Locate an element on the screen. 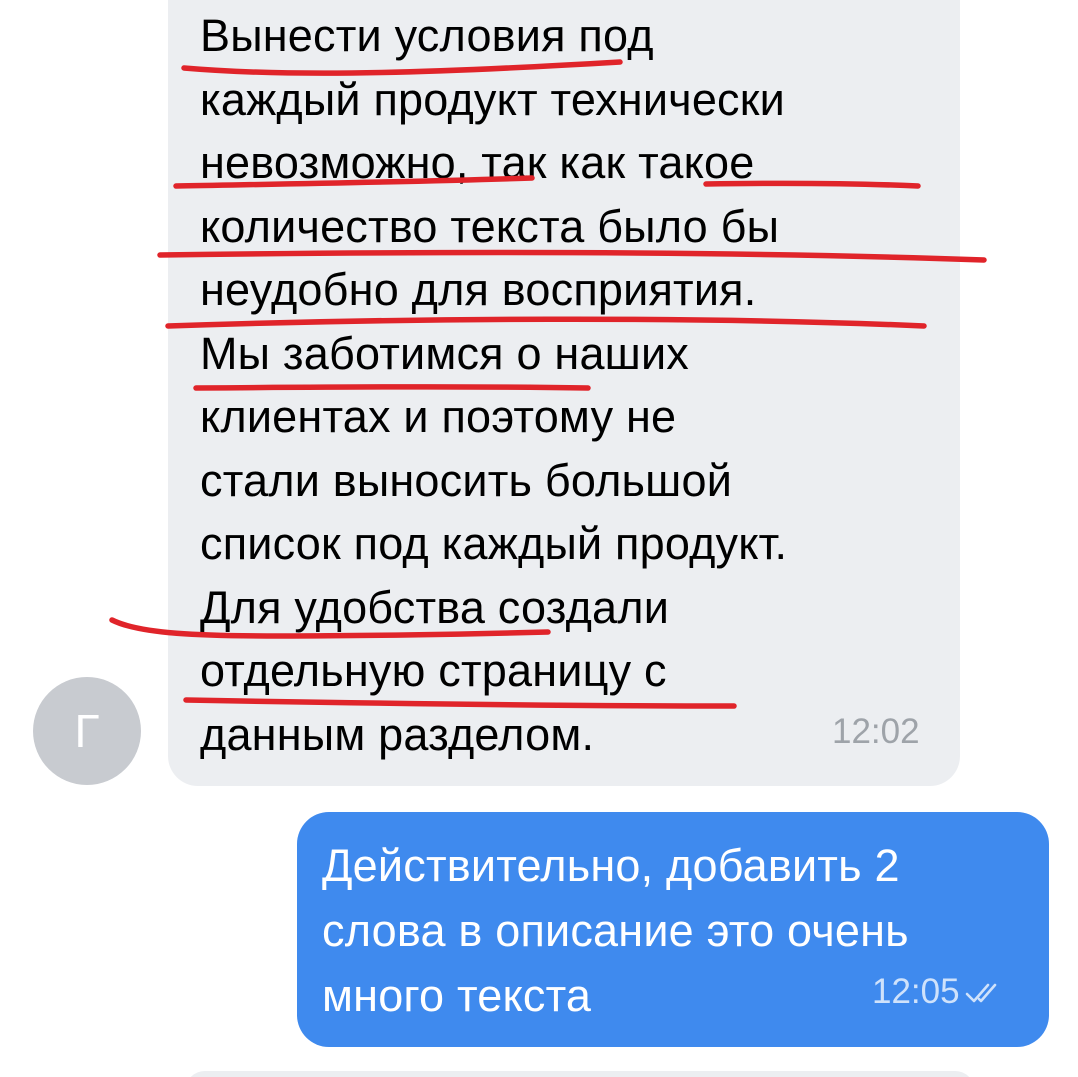 Image resolution: width=1078 pixels, height=1077 pixels. message-line: Для удобства создали is located at coordinates (435, 607).